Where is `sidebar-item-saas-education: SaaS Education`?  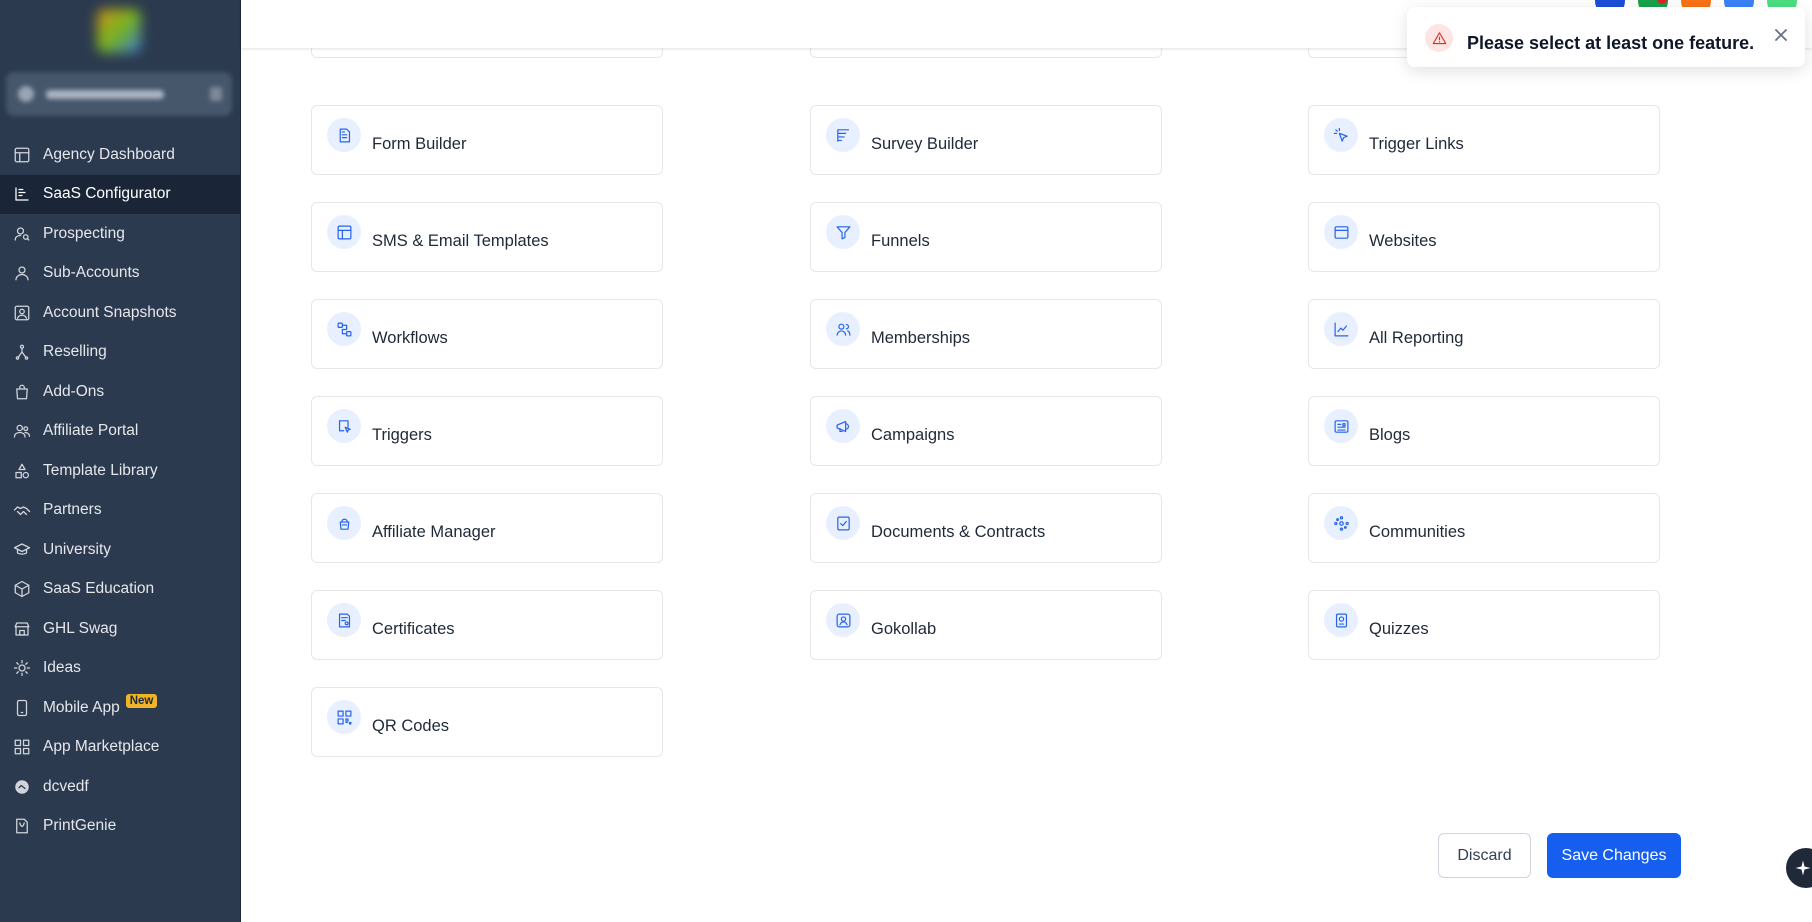
sidebar-item-saas-education: SaaS Education is located at coordinates (120, 590).